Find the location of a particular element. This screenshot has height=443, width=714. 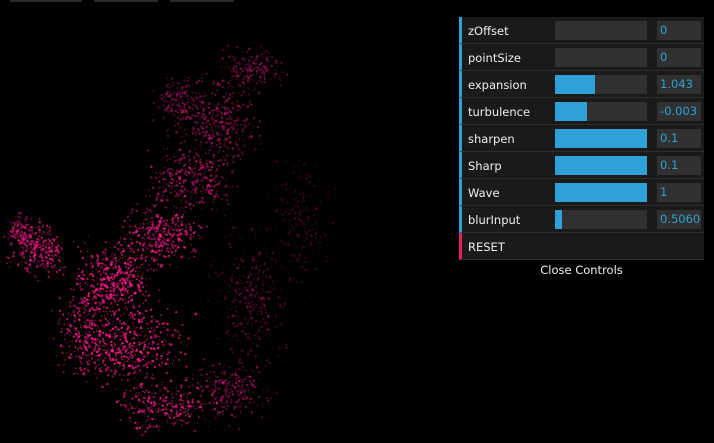

control-label: turbulence is located at coordinates (499, 112).